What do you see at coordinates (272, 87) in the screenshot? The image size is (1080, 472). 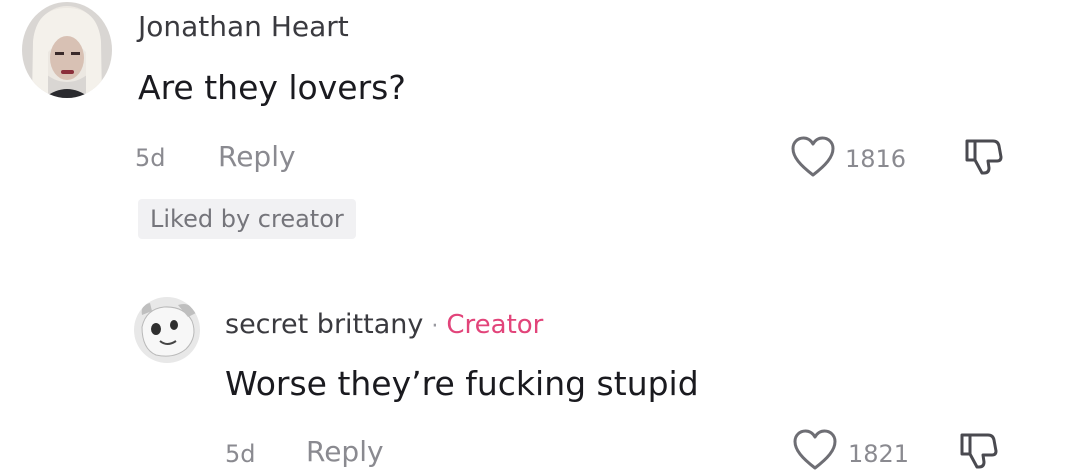 I see `comment-text: Are they lovers?` at bounding box center [272, 87].